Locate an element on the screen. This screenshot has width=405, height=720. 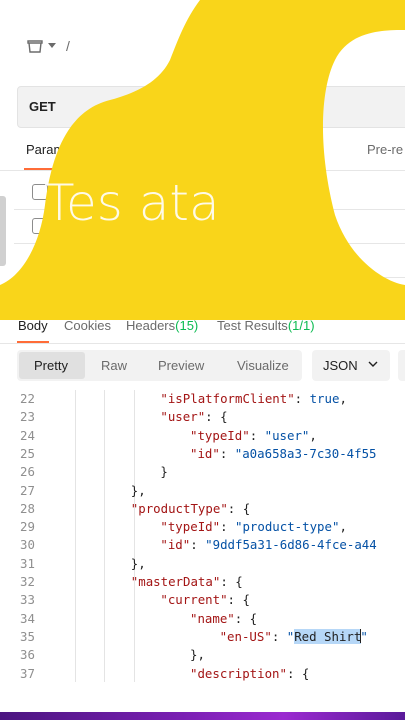
code-token: "description" is located at coordinates (238, 673).